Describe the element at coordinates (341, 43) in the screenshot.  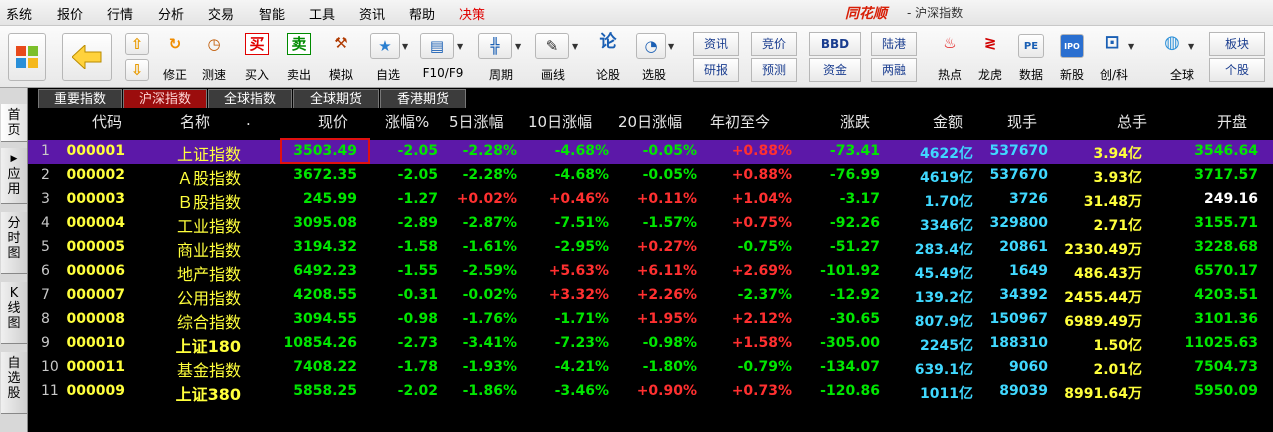
I see `hammer-icon: ⚒` at that location.